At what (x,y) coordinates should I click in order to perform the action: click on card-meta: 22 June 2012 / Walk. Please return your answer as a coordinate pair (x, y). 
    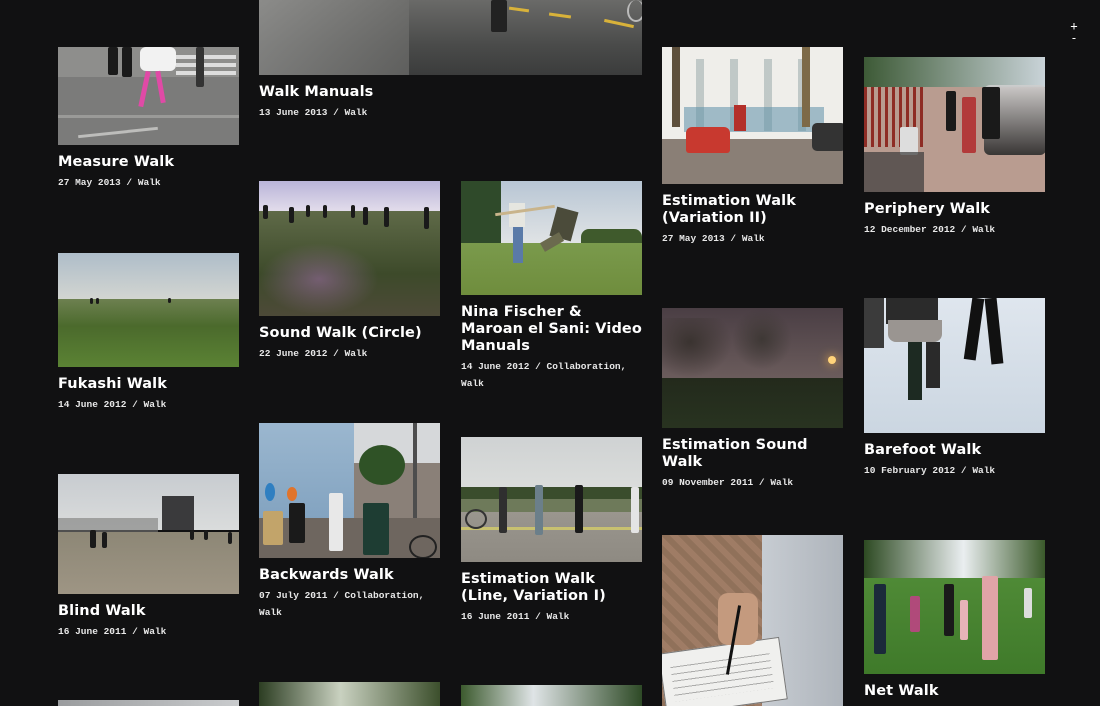
    Looking at the image, I should click on (313, 353).